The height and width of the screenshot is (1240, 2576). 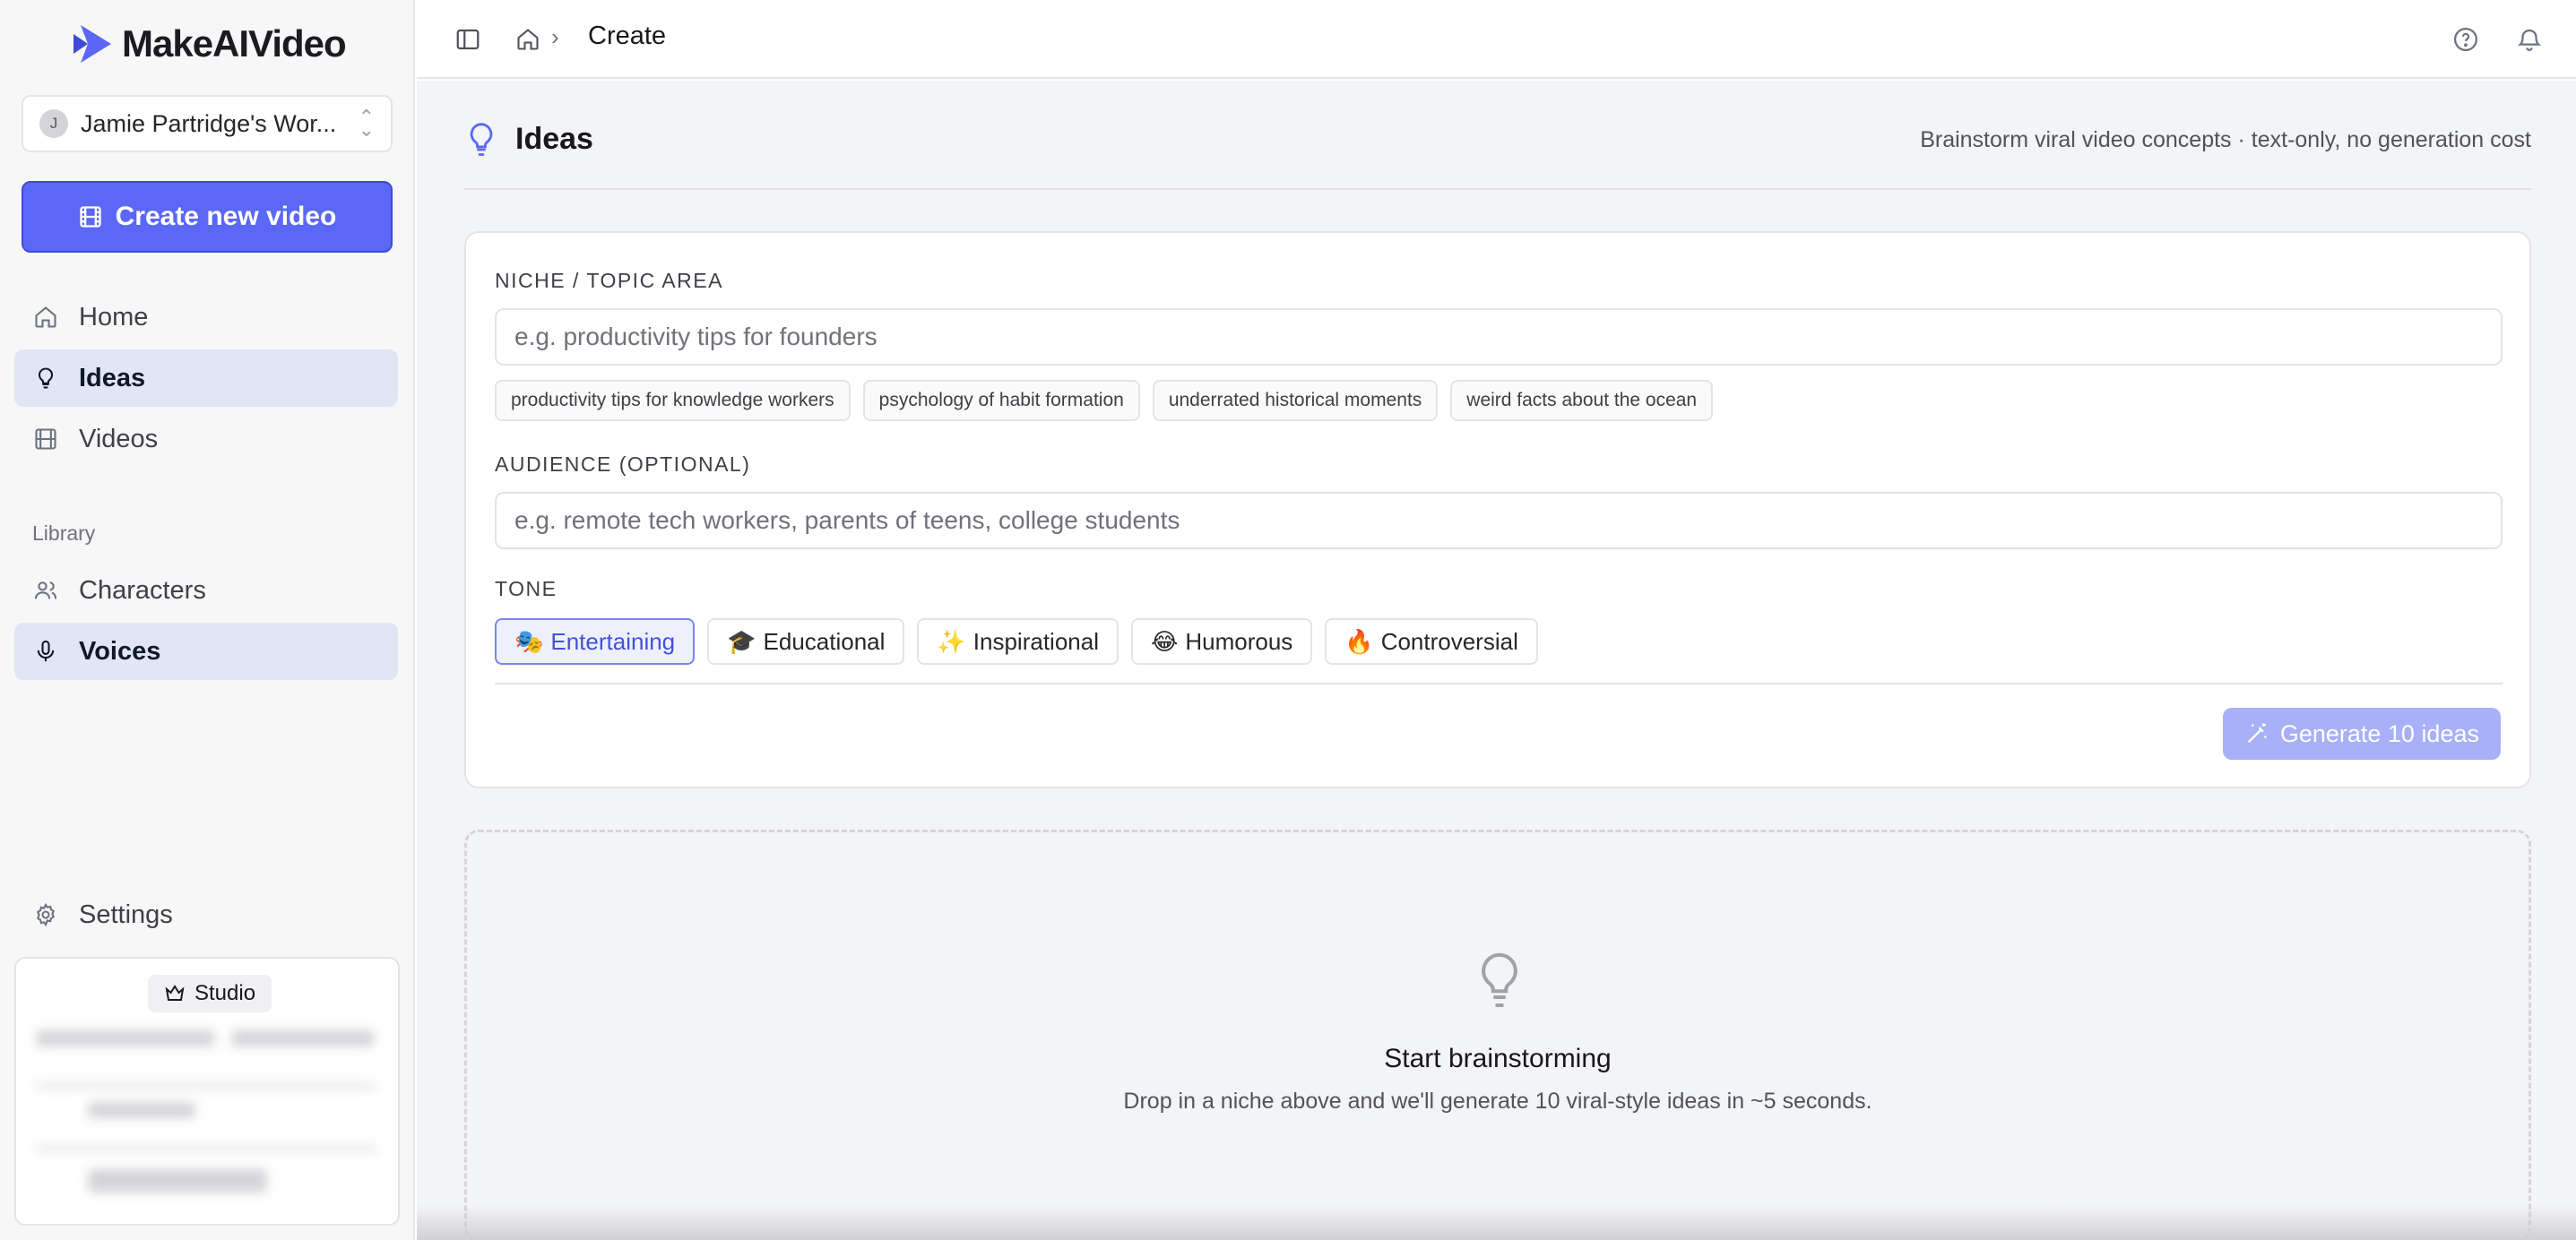 I want to click on tone-option-educational: 🎓 Educational, so click(x=806, y=641).